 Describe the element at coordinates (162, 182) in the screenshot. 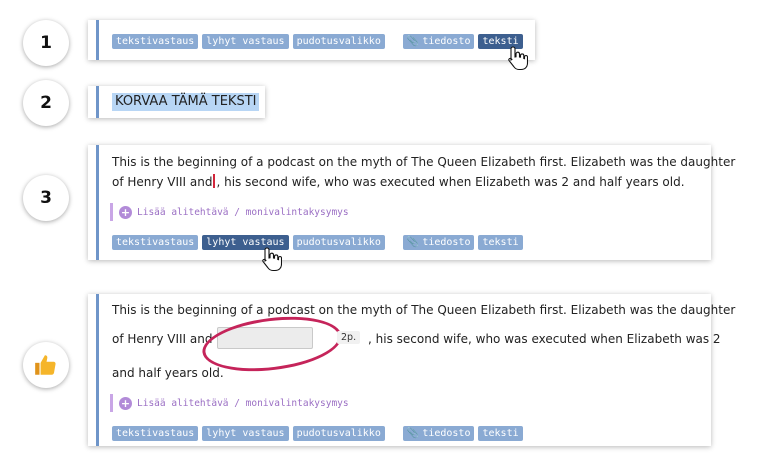

I see `text-before-caret: of Henry VIII and` at that location.